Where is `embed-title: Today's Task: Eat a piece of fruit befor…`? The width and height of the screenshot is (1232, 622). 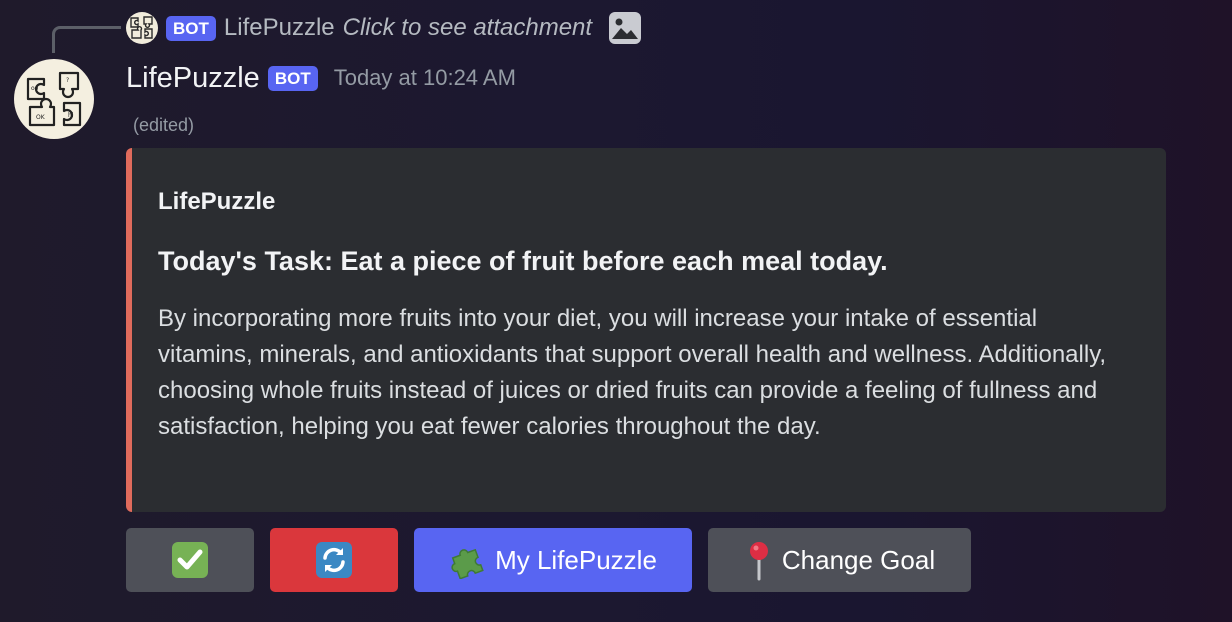 embed-title: Today's Task: Eat a piece of fruit befor… is located at coordinates (523, 261).